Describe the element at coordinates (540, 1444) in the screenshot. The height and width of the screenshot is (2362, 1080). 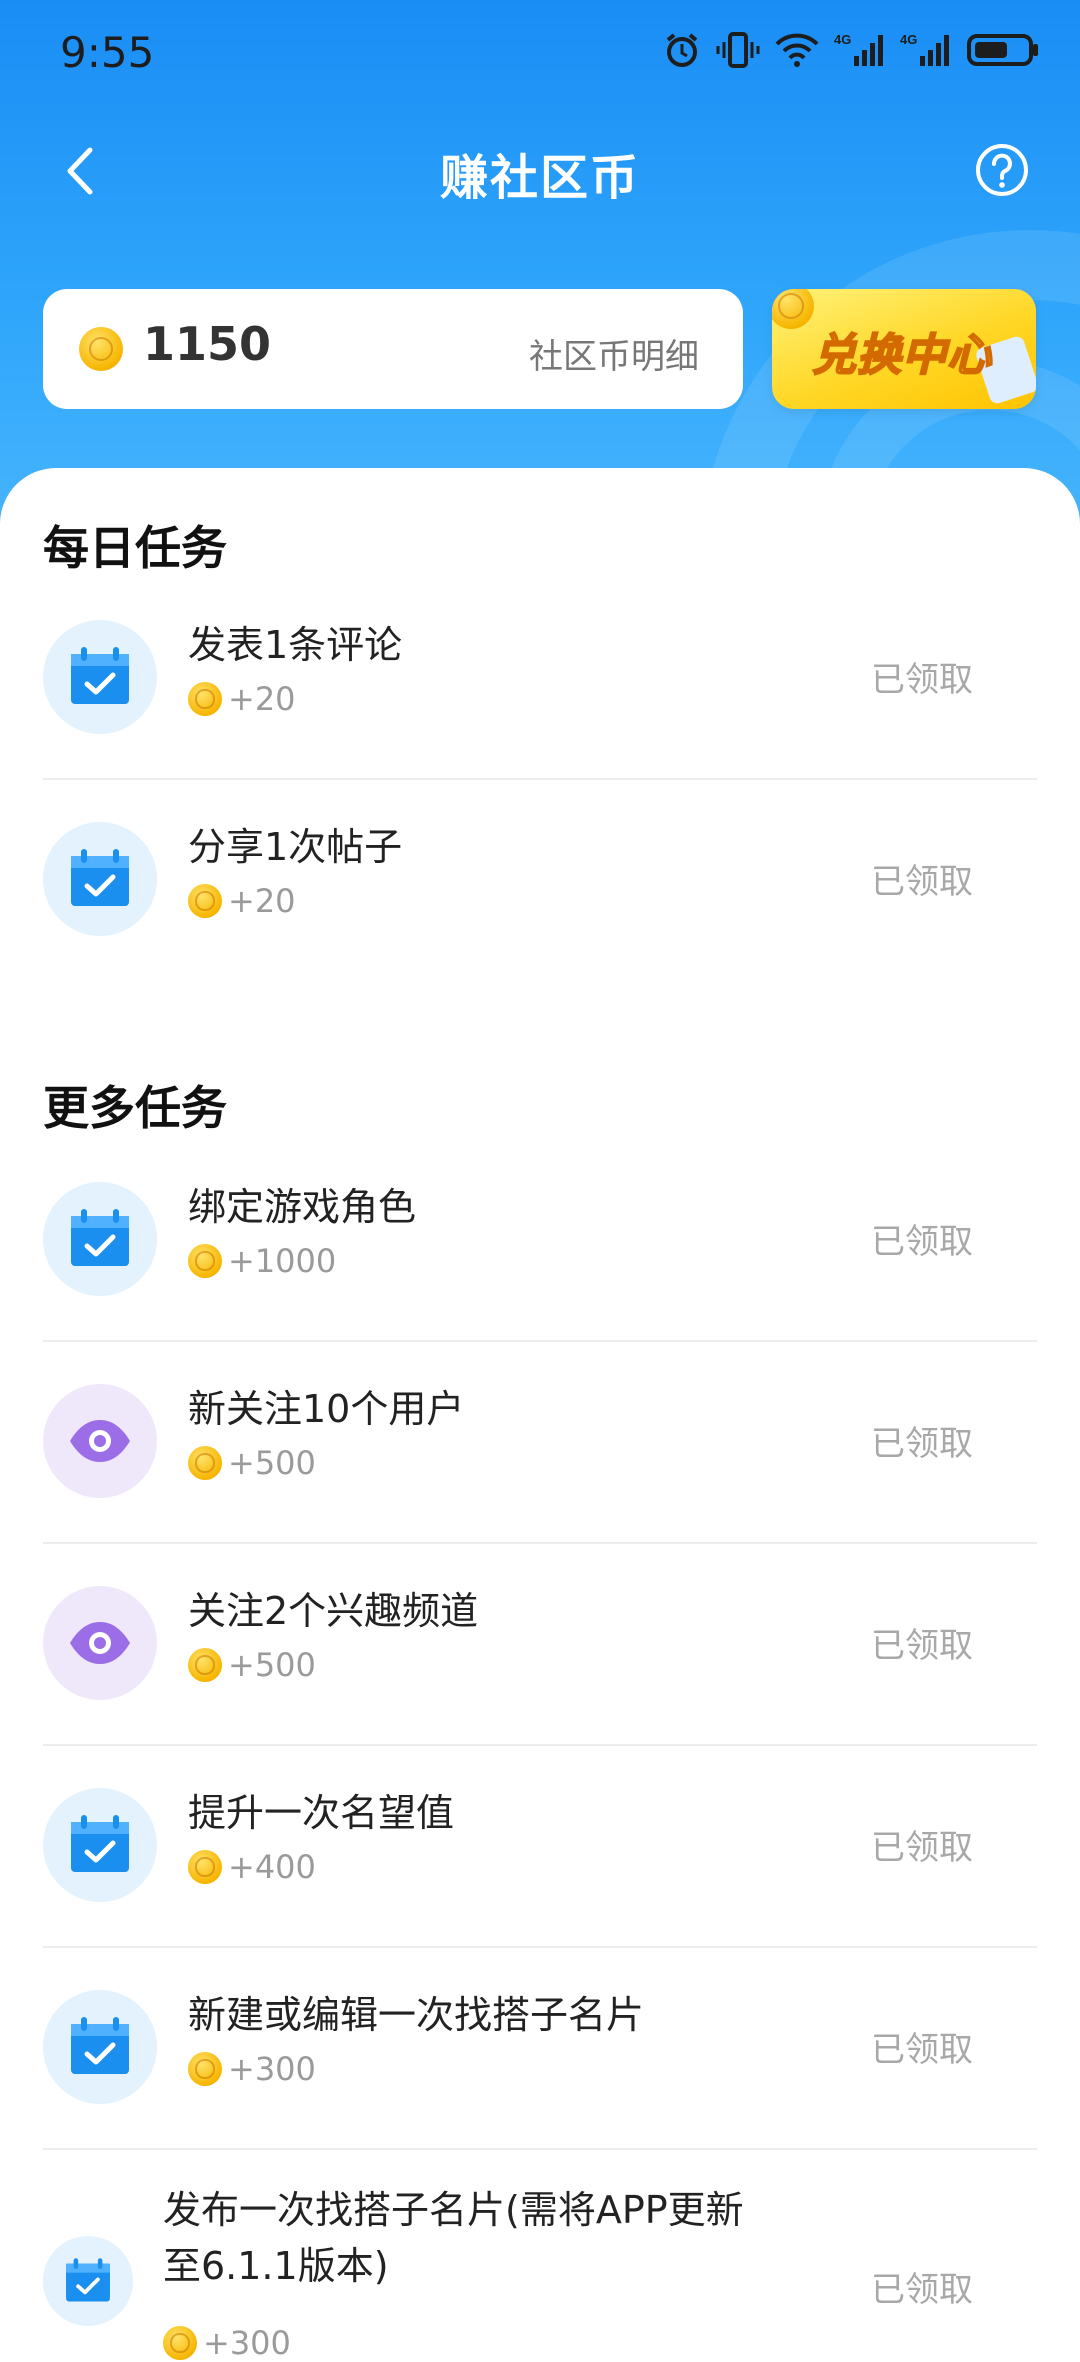
I see `task-item: 新关注10个用户 +500 已领取` at that location.